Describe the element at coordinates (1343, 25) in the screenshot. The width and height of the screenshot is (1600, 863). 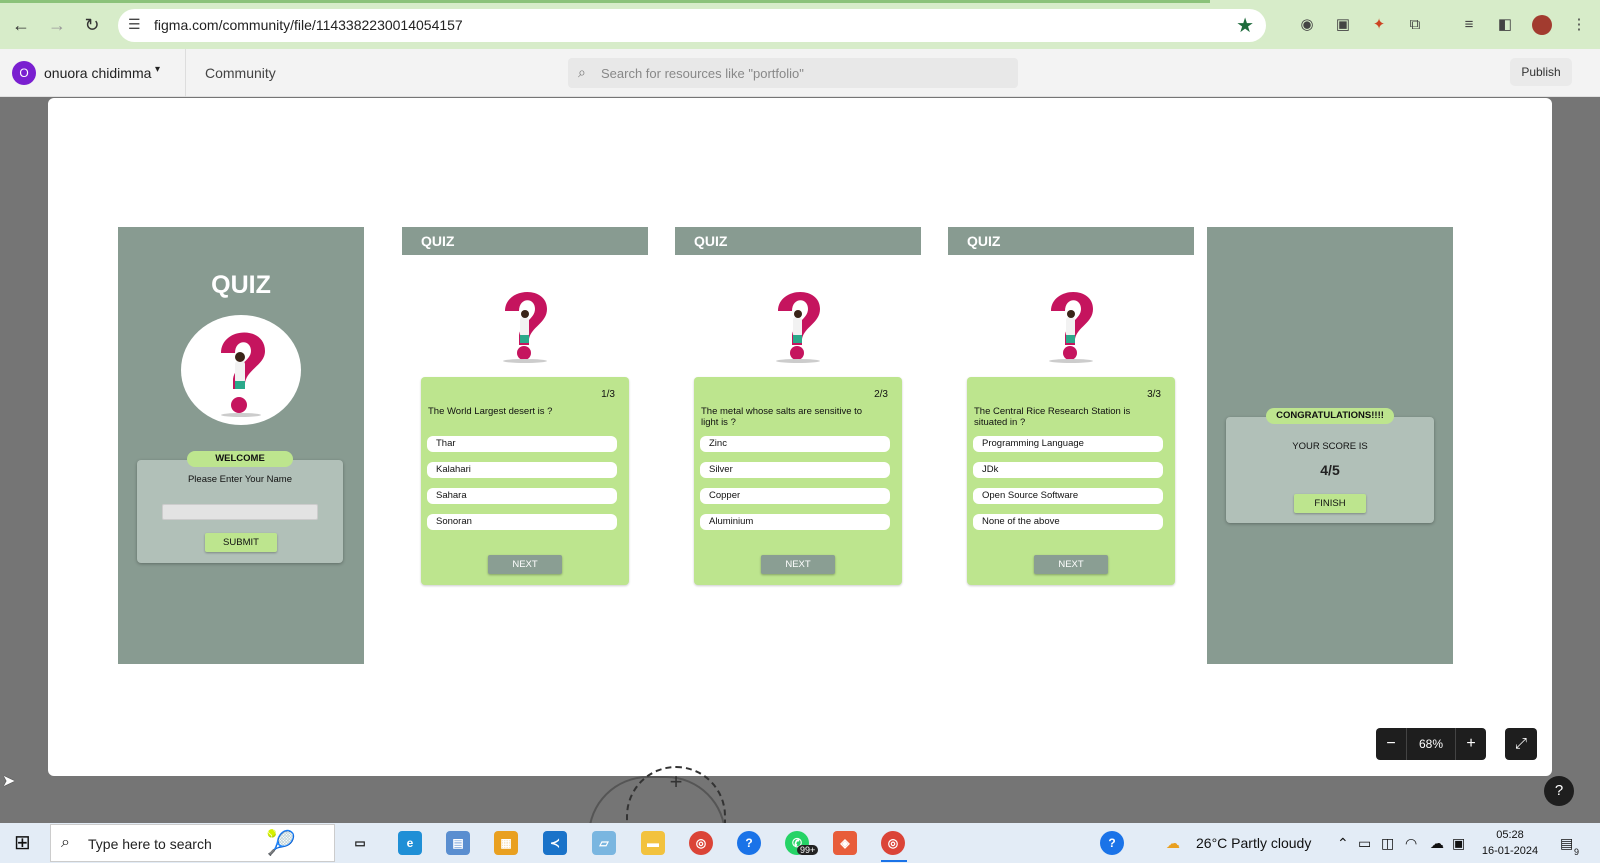
I see `screencast-icon: ▣` at that location.